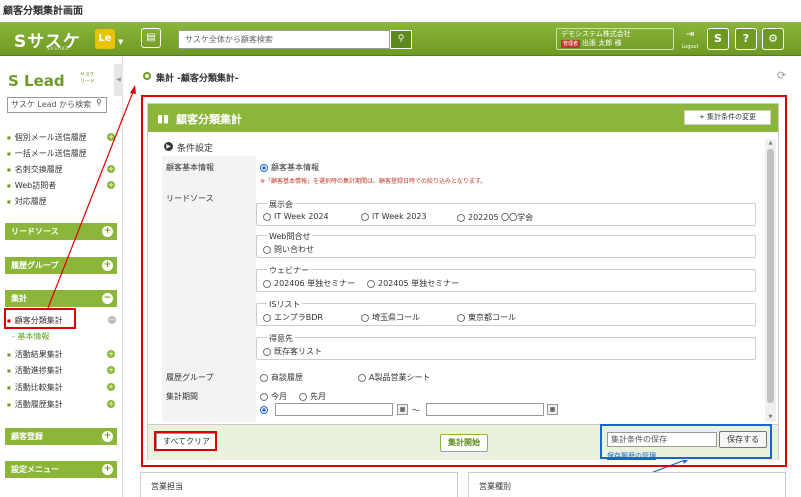 The image size is (801, 497). What do you see at coordinates (35, 354) in the screenshot?
I see `sidebar-item-activity-result: 活動結果集計` at bounding box center [35, 354].